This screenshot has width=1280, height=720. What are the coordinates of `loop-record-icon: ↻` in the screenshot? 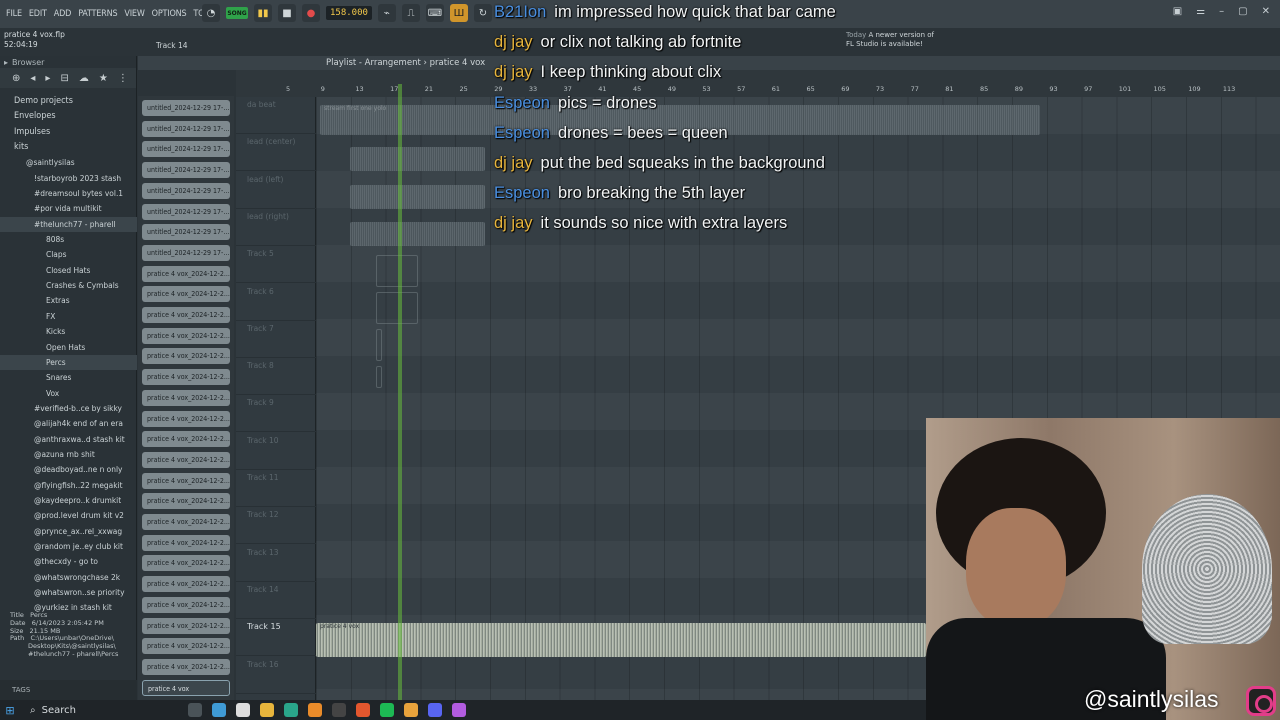 It's located at (482, 13).